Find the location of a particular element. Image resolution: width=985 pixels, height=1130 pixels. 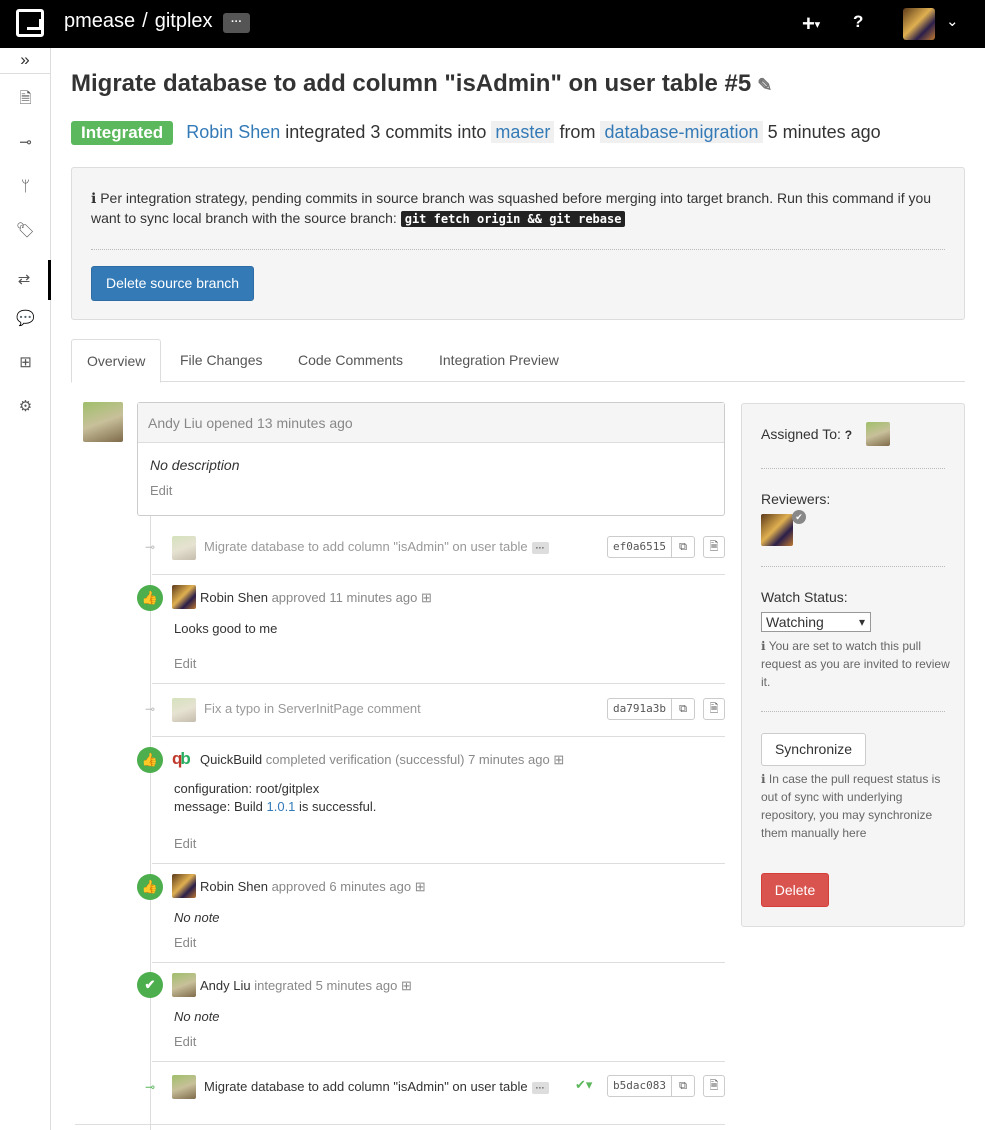

commit-hash: da791a3b is located at coordinates (639, 709).